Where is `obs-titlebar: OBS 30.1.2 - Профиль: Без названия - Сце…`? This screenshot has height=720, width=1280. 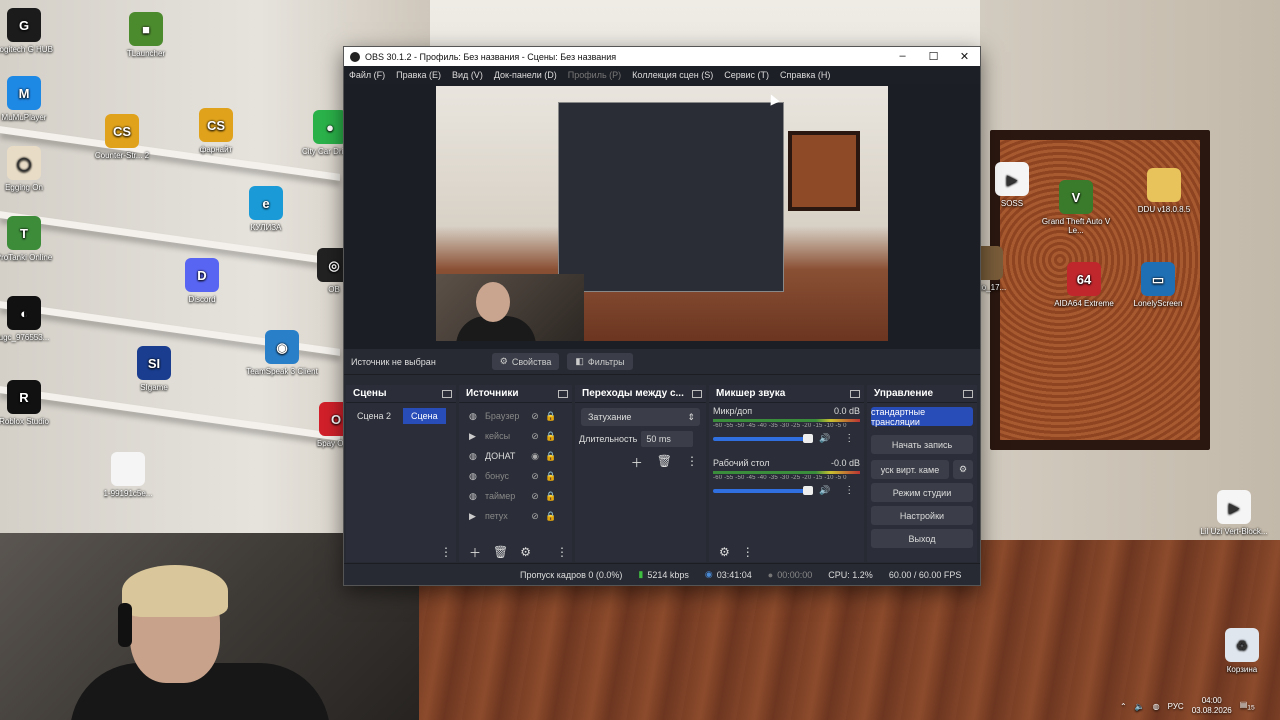
obs-titlebar: OBS 30.1.2 - Профиль: Без названия - Сце… is located at coordinates (662, 56).